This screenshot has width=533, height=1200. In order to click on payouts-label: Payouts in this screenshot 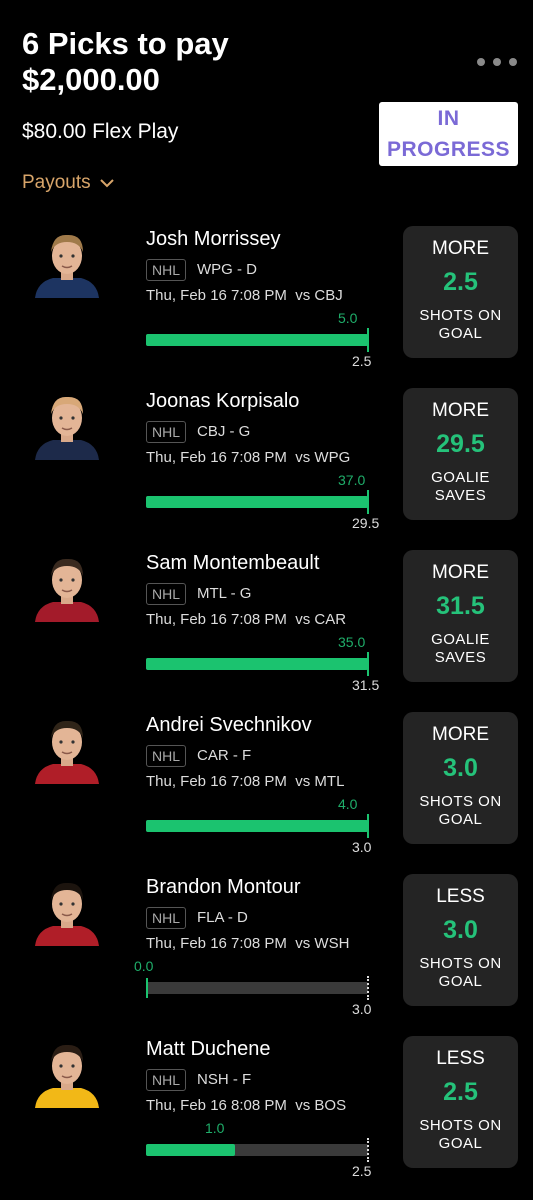, I will do `click(56, 182)`.